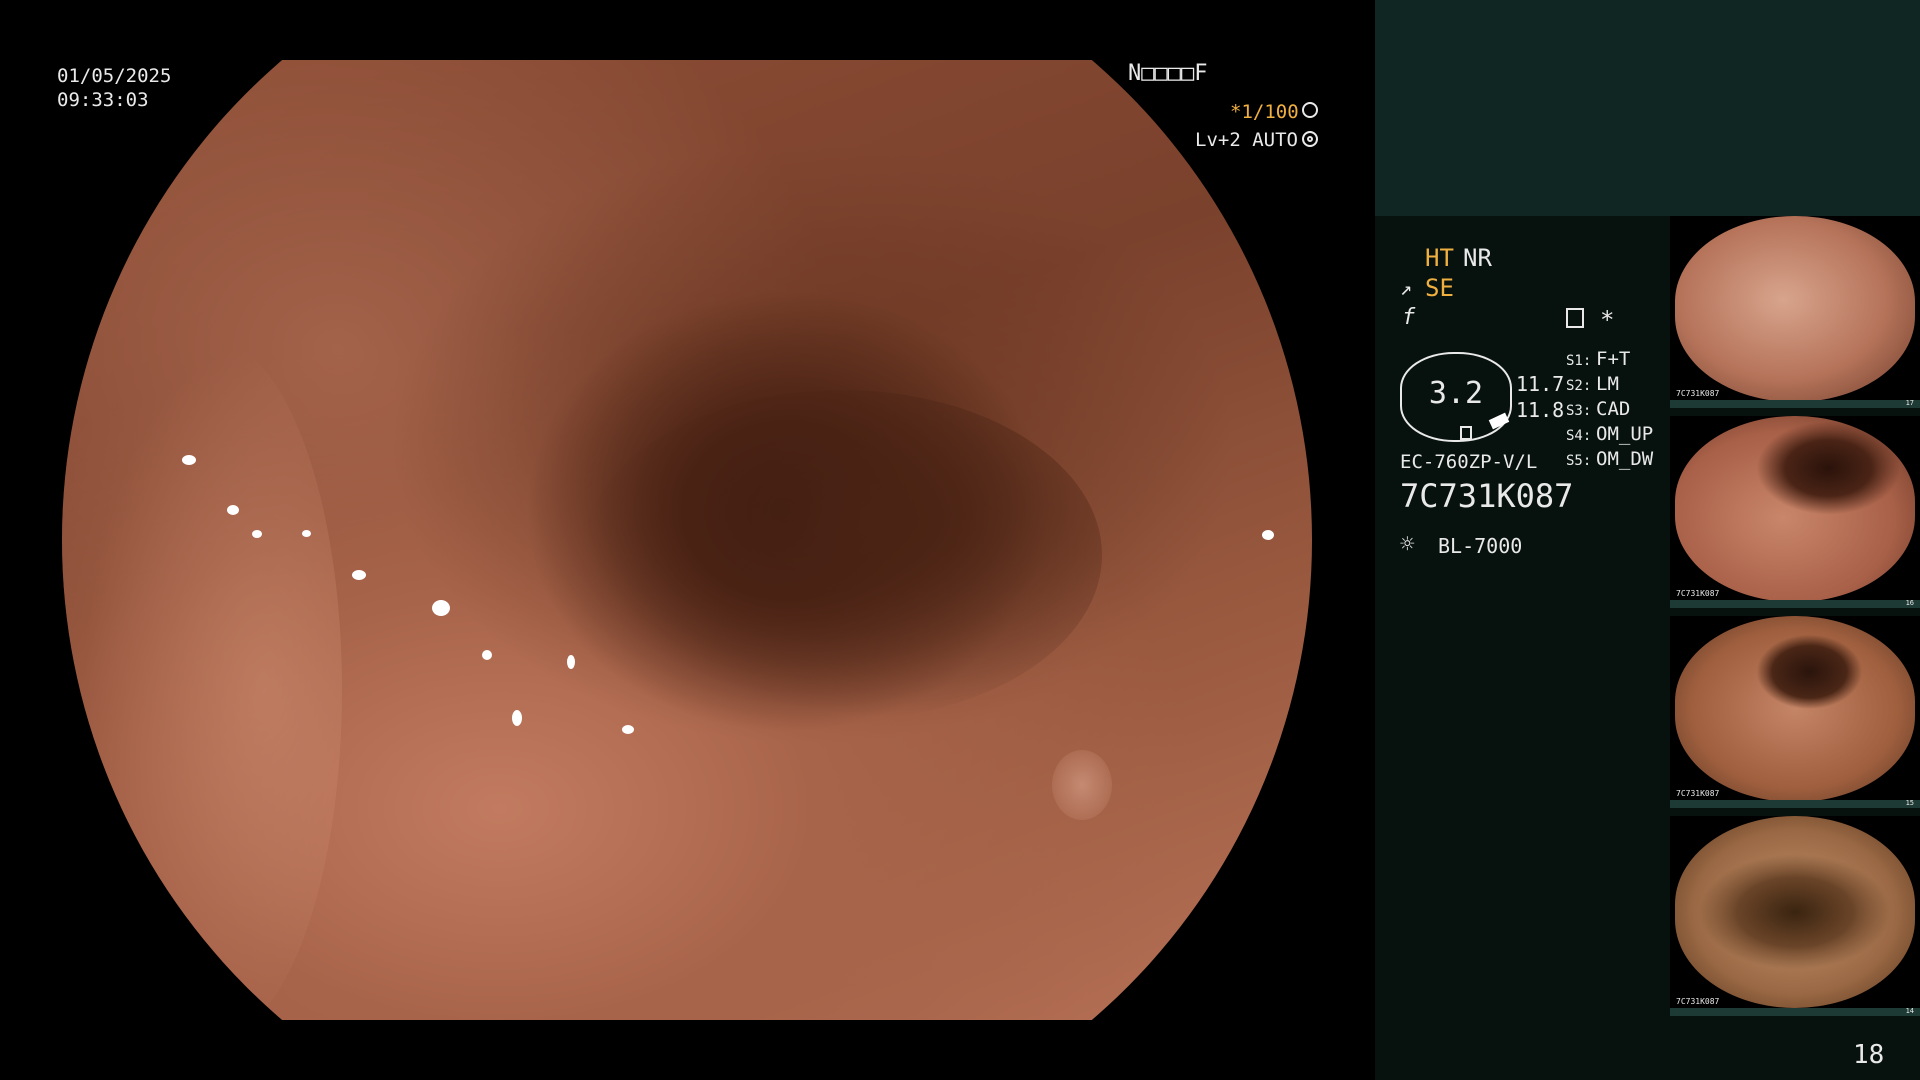  I want to click on switch-key: S1:, so click(1579, 361).